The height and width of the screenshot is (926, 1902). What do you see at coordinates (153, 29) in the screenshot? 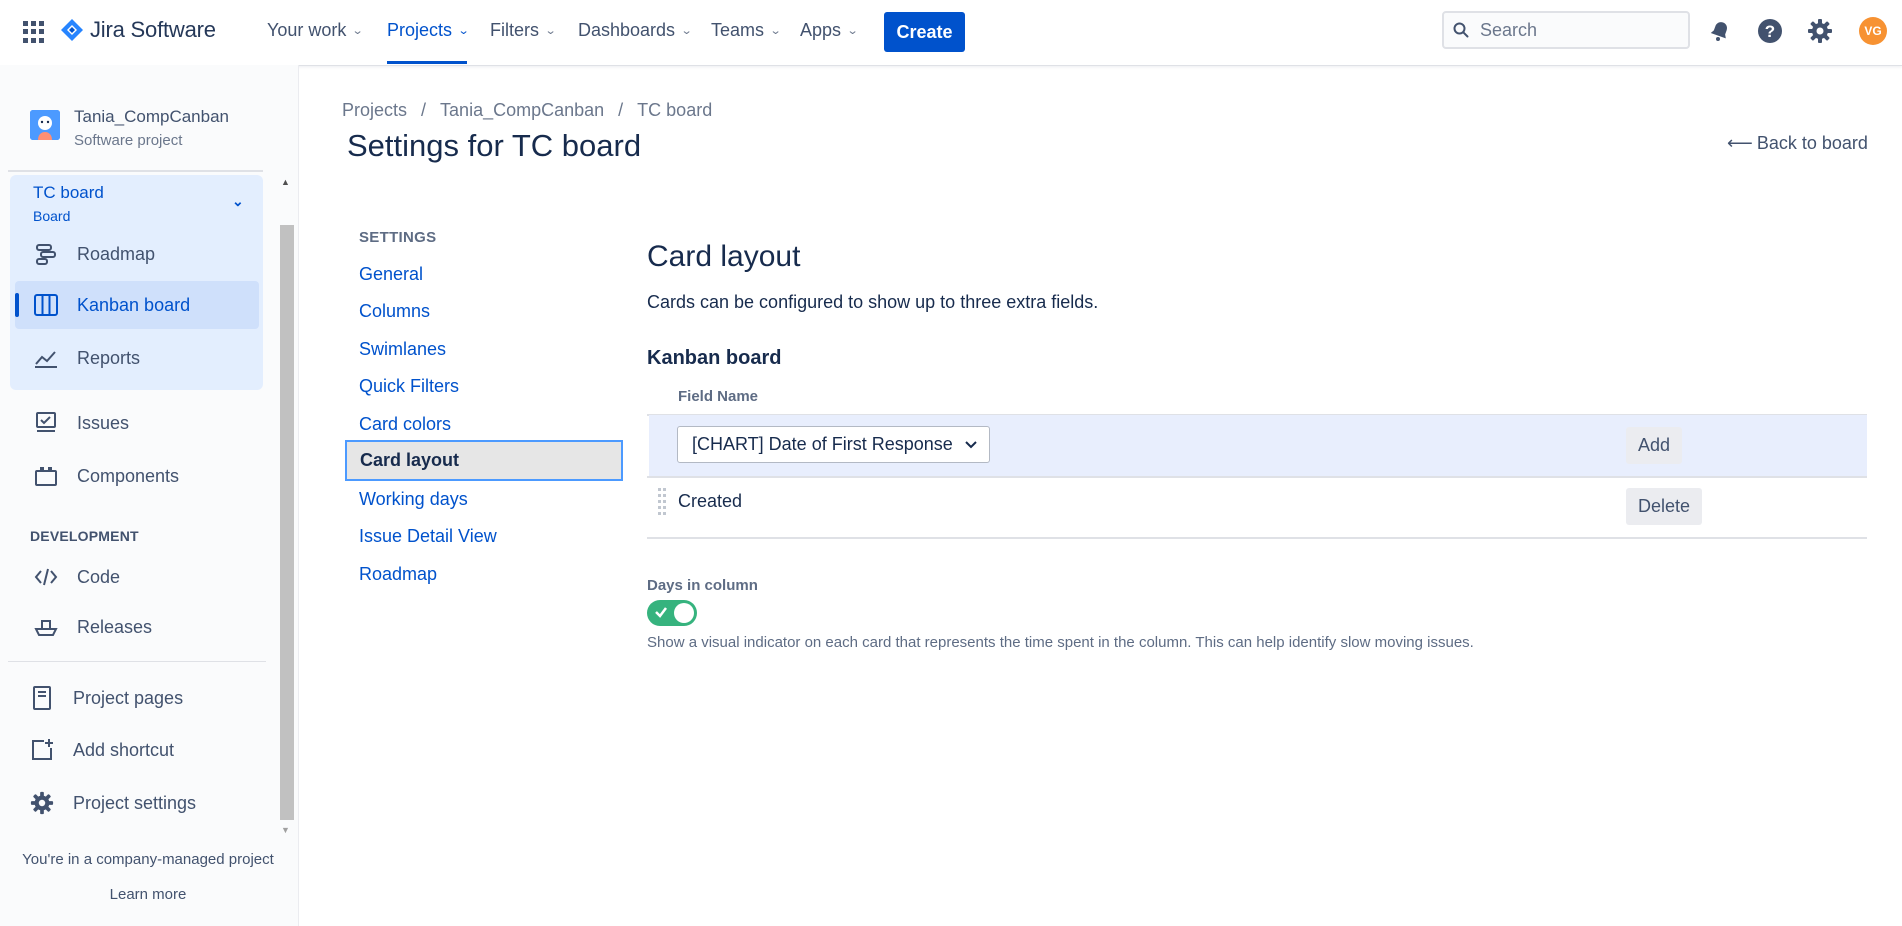
I see `product-name: Jira Software` at bounding box center [153, 29].